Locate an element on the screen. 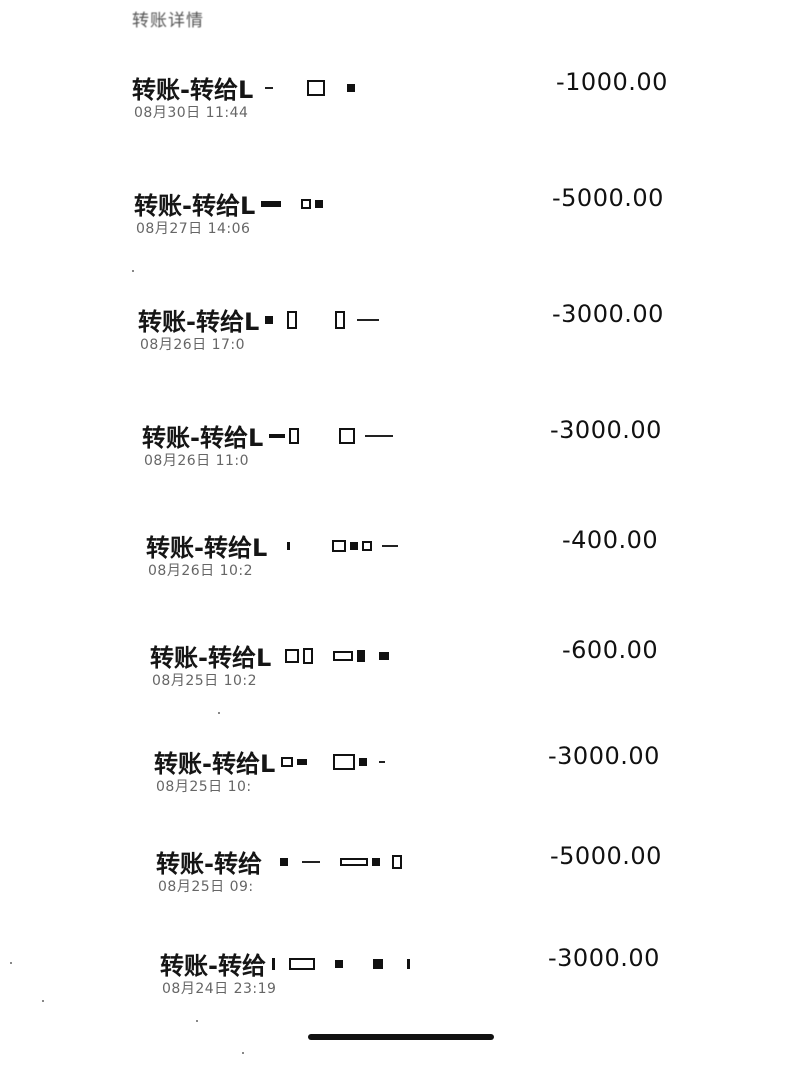 The image size is (810, 1080). transaction-time: 08月25日 10:2 is located at coordinates (205, 681).